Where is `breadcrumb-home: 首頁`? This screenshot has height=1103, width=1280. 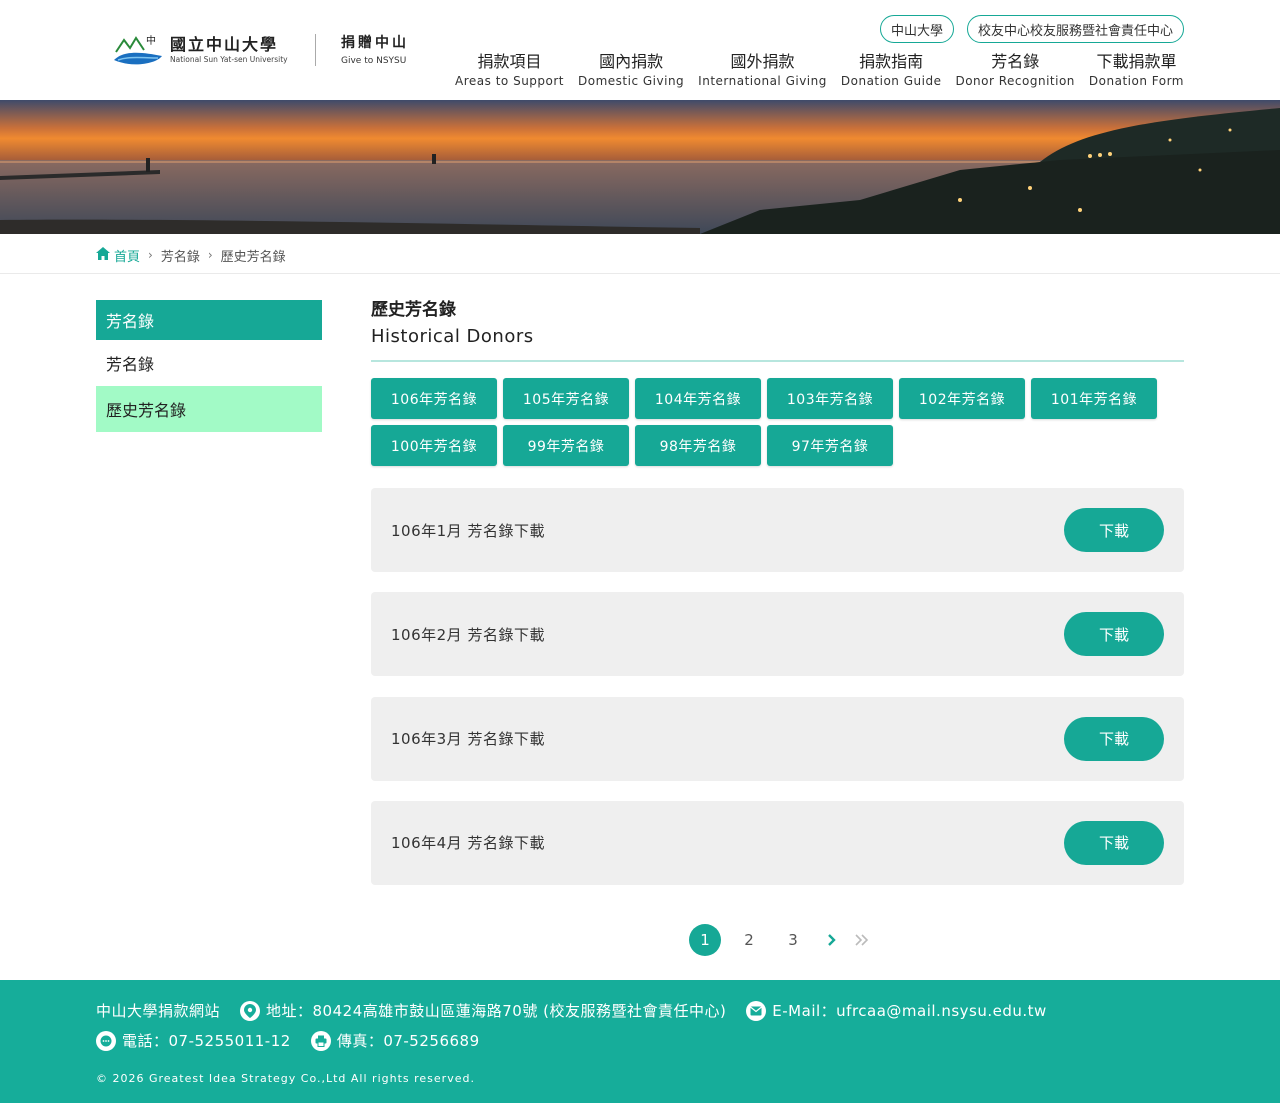 breadcrumb-home: 首頁 is located at coordinates (118, 255).